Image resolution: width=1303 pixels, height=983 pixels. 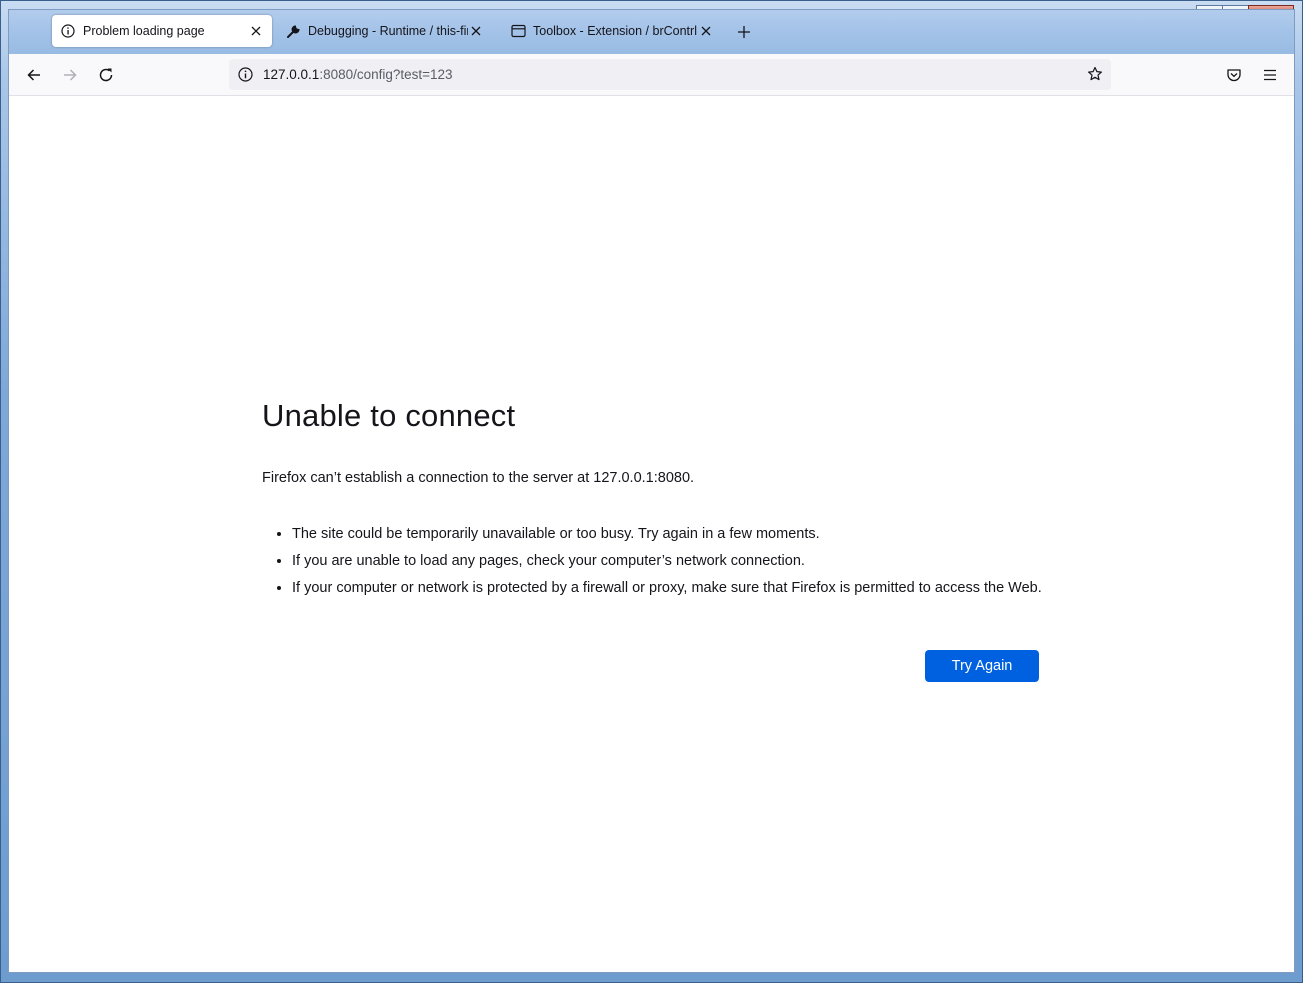 I want to click on url-path: :8080/config?test=123, so click(x=386, y=74).